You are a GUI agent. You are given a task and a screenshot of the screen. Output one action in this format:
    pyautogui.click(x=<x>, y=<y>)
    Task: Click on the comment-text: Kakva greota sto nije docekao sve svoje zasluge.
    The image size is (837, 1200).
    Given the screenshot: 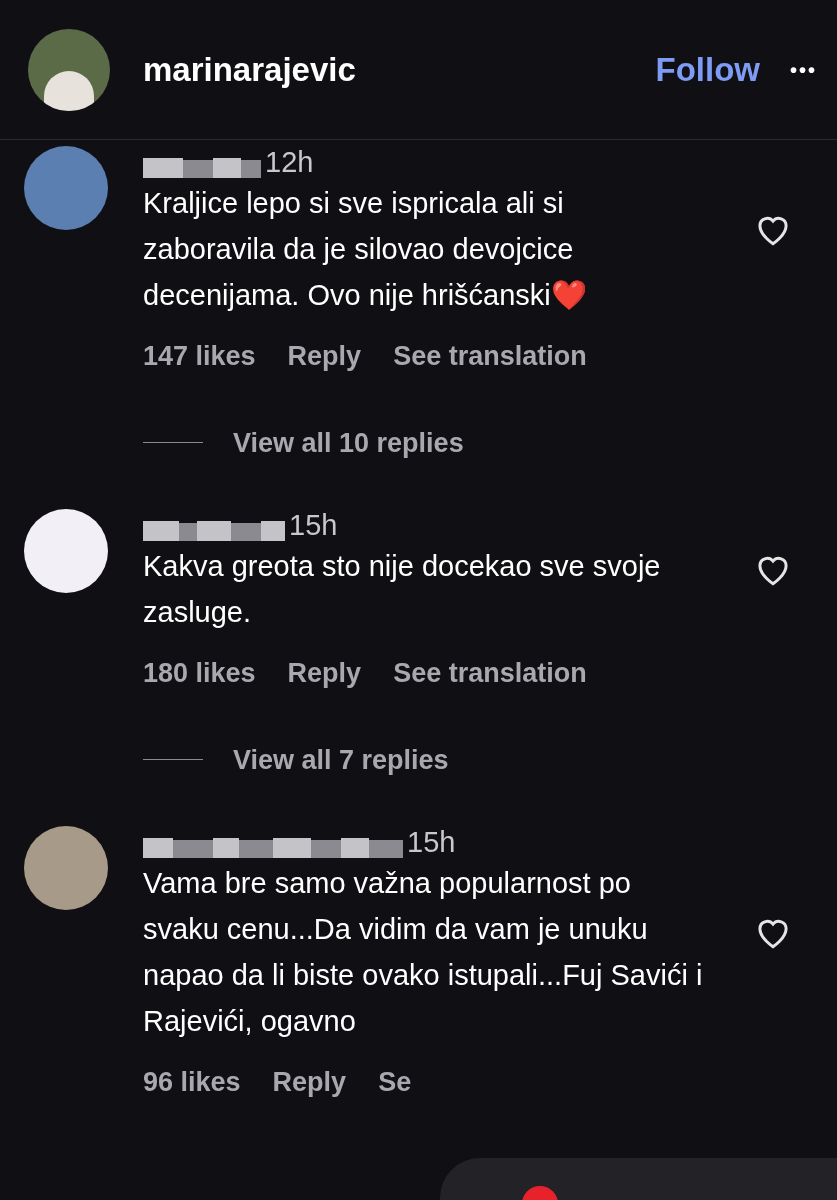 What is the action you would take?
    pyautogui.click(x=402, y=589)
    